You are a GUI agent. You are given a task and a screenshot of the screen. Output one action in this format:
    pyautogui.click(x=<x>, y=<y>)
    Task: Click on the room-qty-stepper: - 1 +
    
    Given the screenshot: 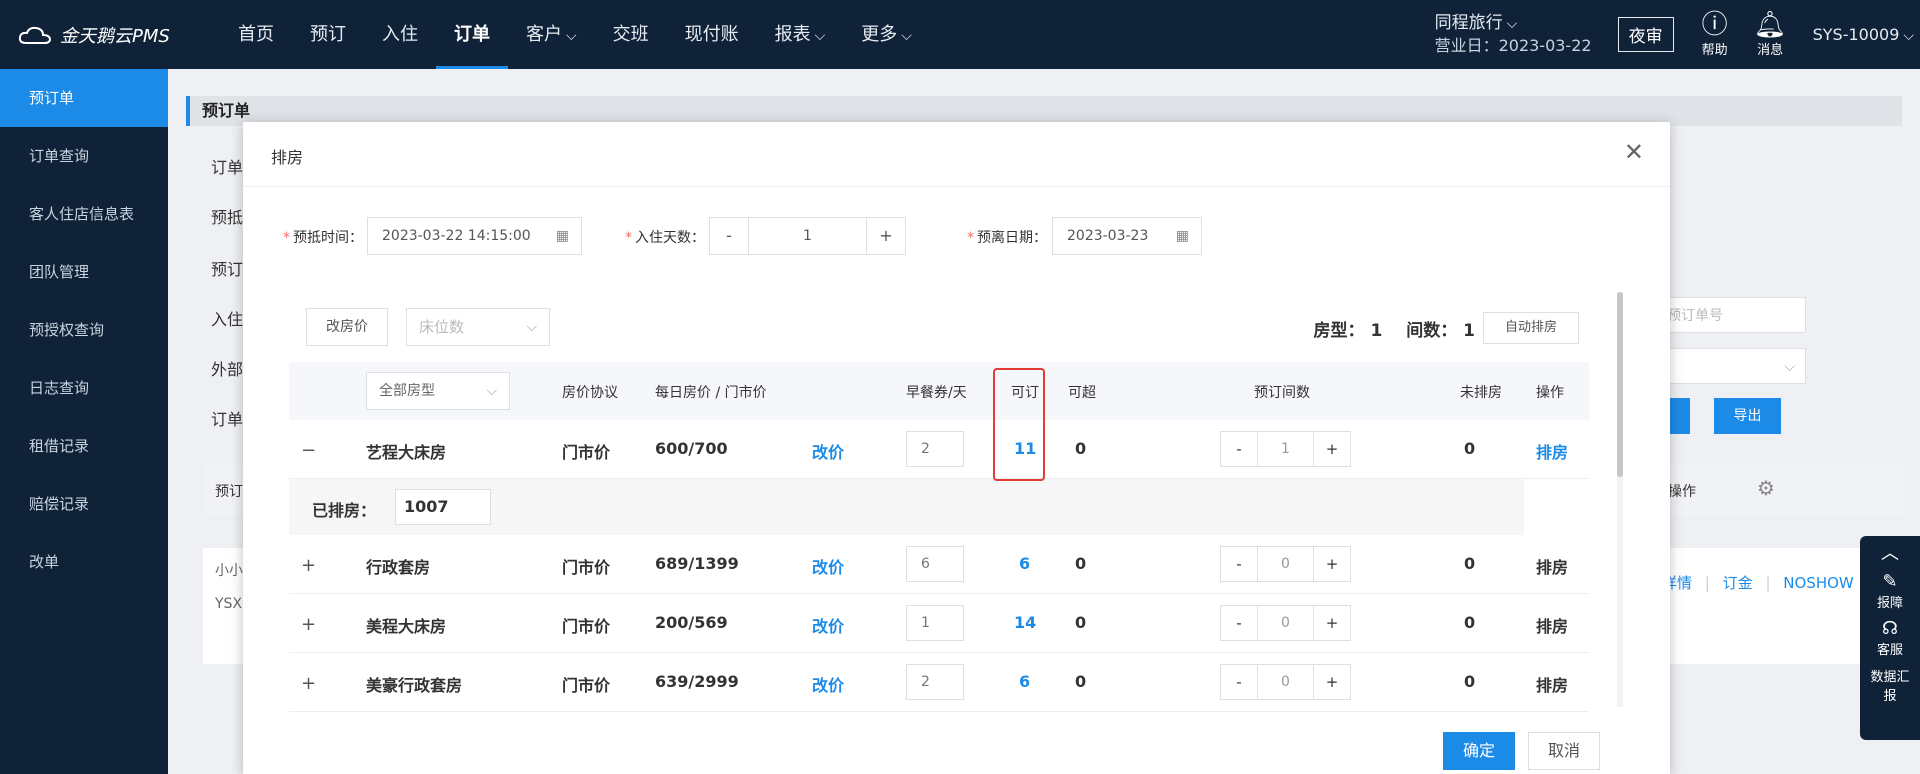 What is the action you would take?
    pyautogui.click(x=1285, y=449)
    